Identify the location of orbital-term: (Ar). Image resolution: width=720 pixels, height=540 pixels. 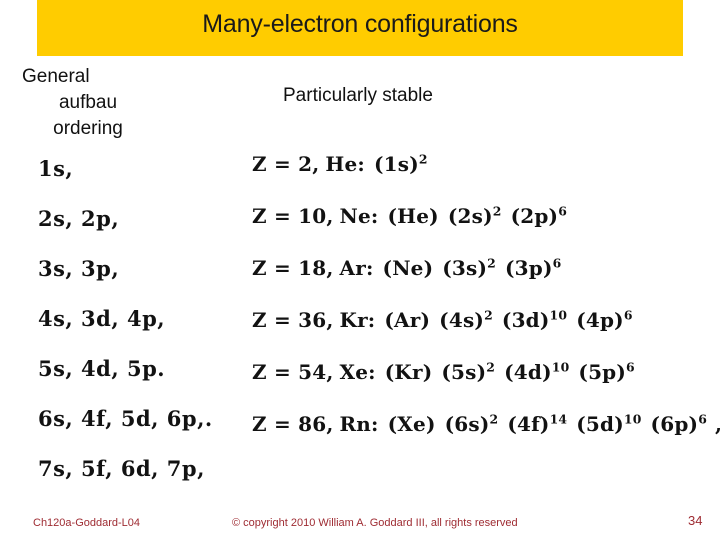
(407, 320).